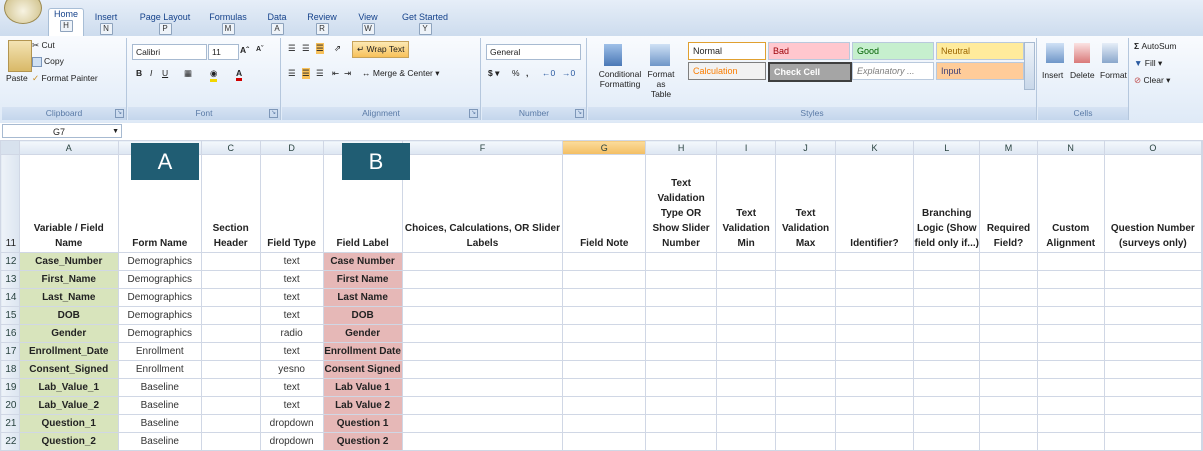 The image size is (1203, 451). What do you see at coordinates (548, 73) in the screenshot?
I see `increase-decimal-icon: ←0` at bounding box center [548, 73].